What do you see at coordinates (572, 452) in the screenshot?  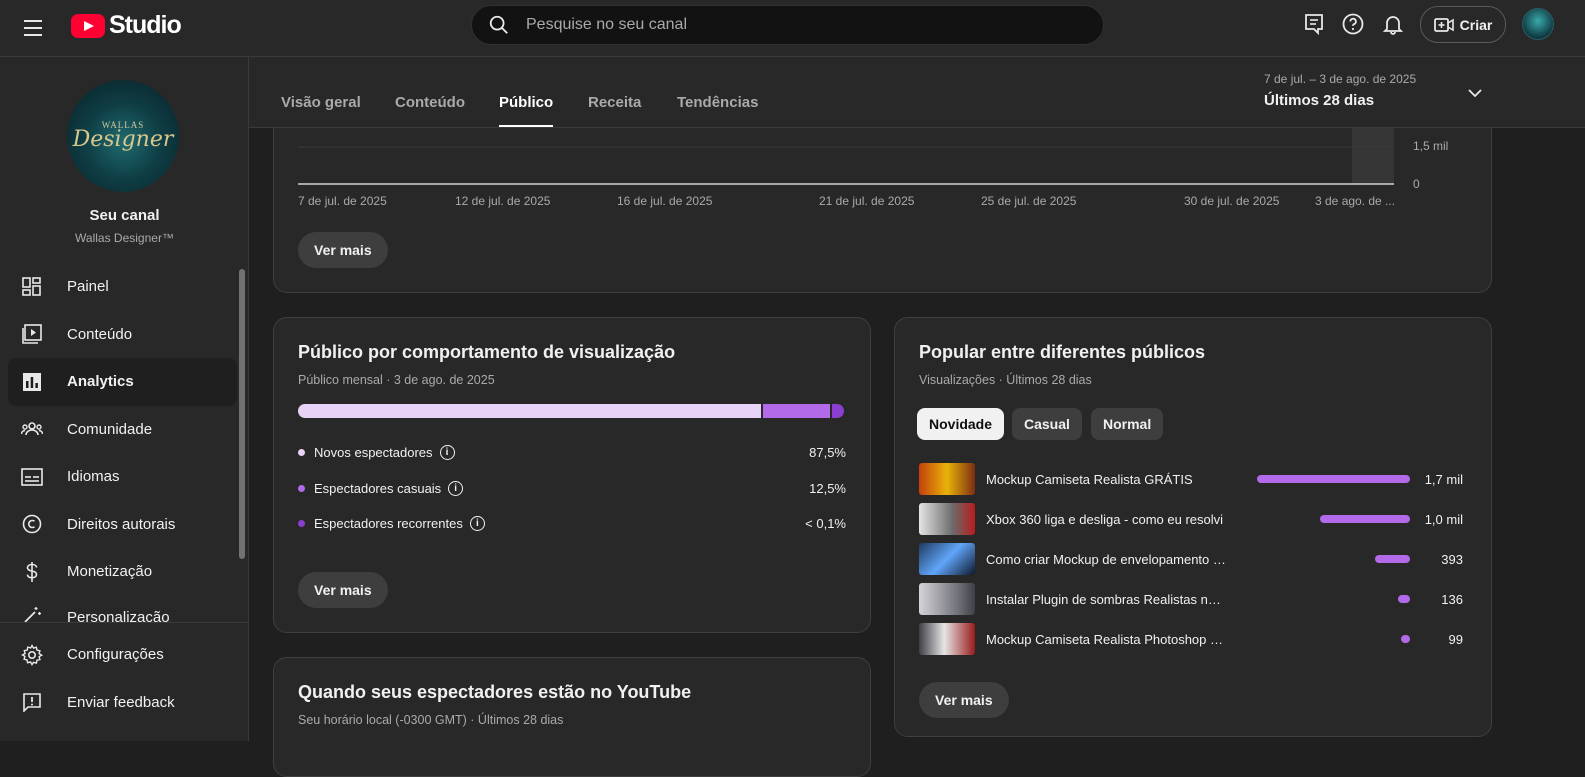 I see `legend-row-new: Novos espectadores i 87,5%` at bounding box center [572, 452].